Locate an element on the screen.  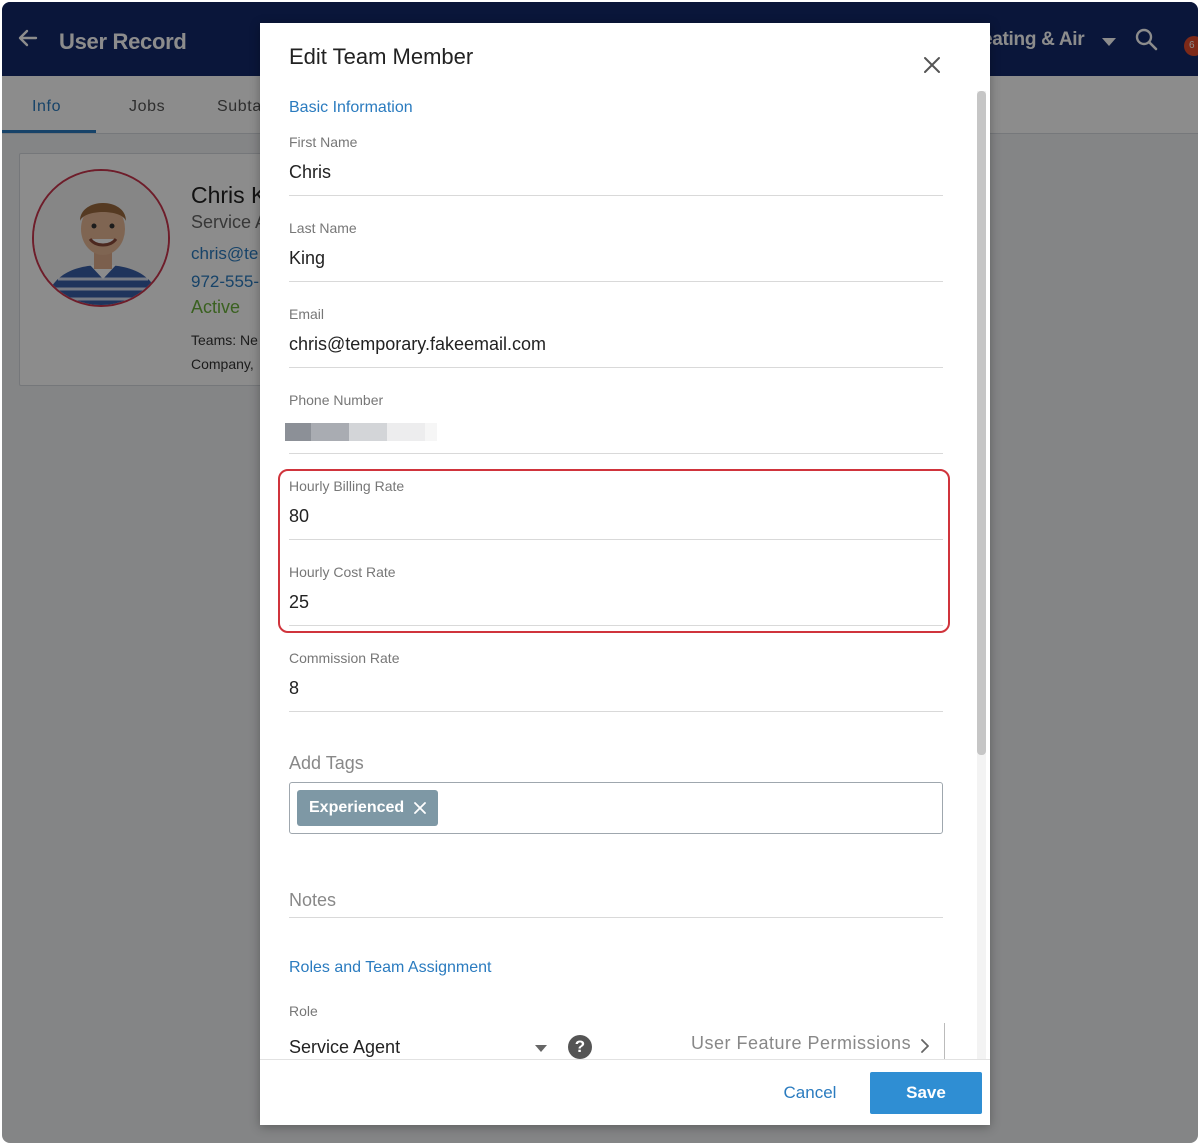
email-input: chris@temporary.fakeemail.com is located at coordinates (417, 344).